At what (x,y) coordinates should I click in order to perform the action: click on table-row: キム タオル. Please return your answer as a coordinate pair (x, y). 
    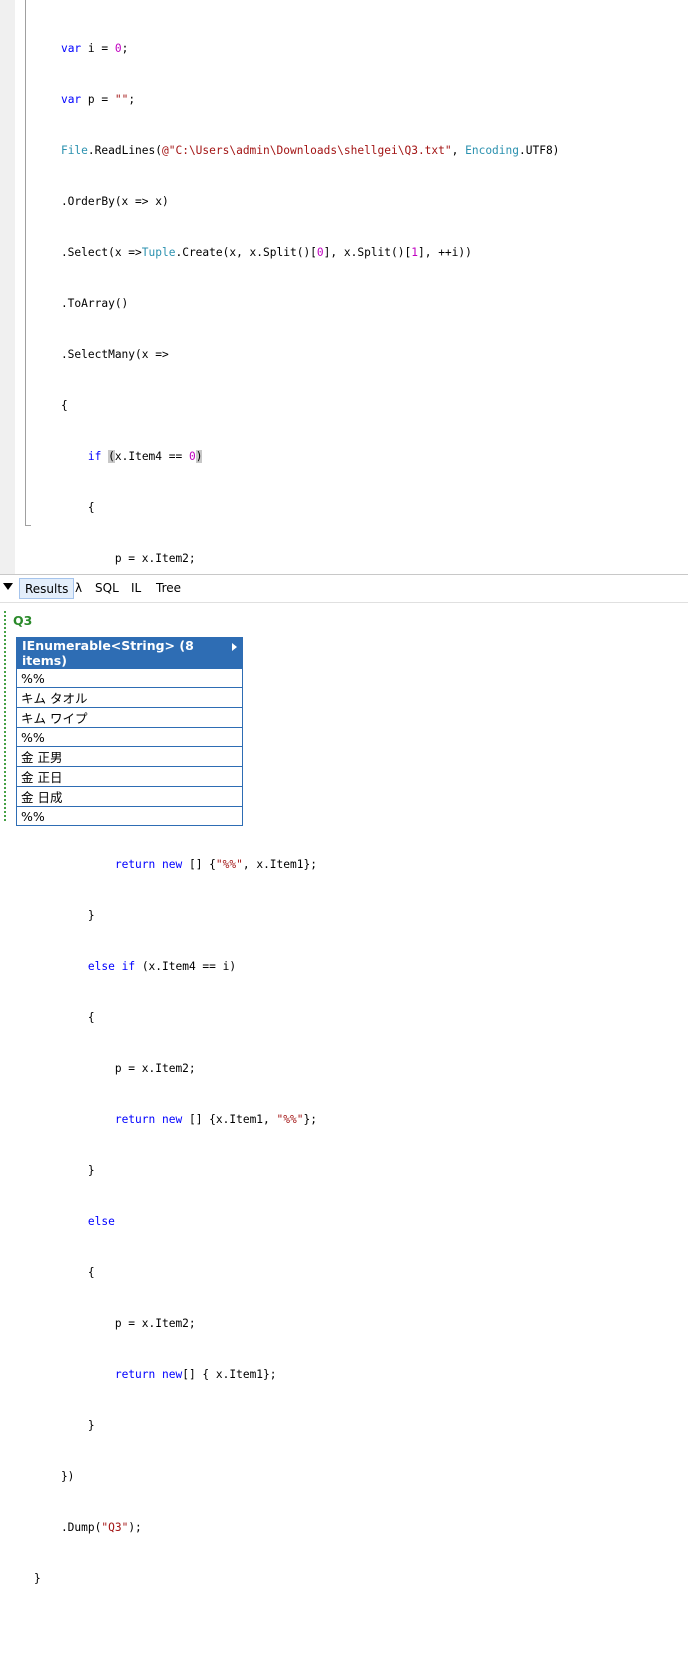
    Looking at the image, I should click on (129, 697).